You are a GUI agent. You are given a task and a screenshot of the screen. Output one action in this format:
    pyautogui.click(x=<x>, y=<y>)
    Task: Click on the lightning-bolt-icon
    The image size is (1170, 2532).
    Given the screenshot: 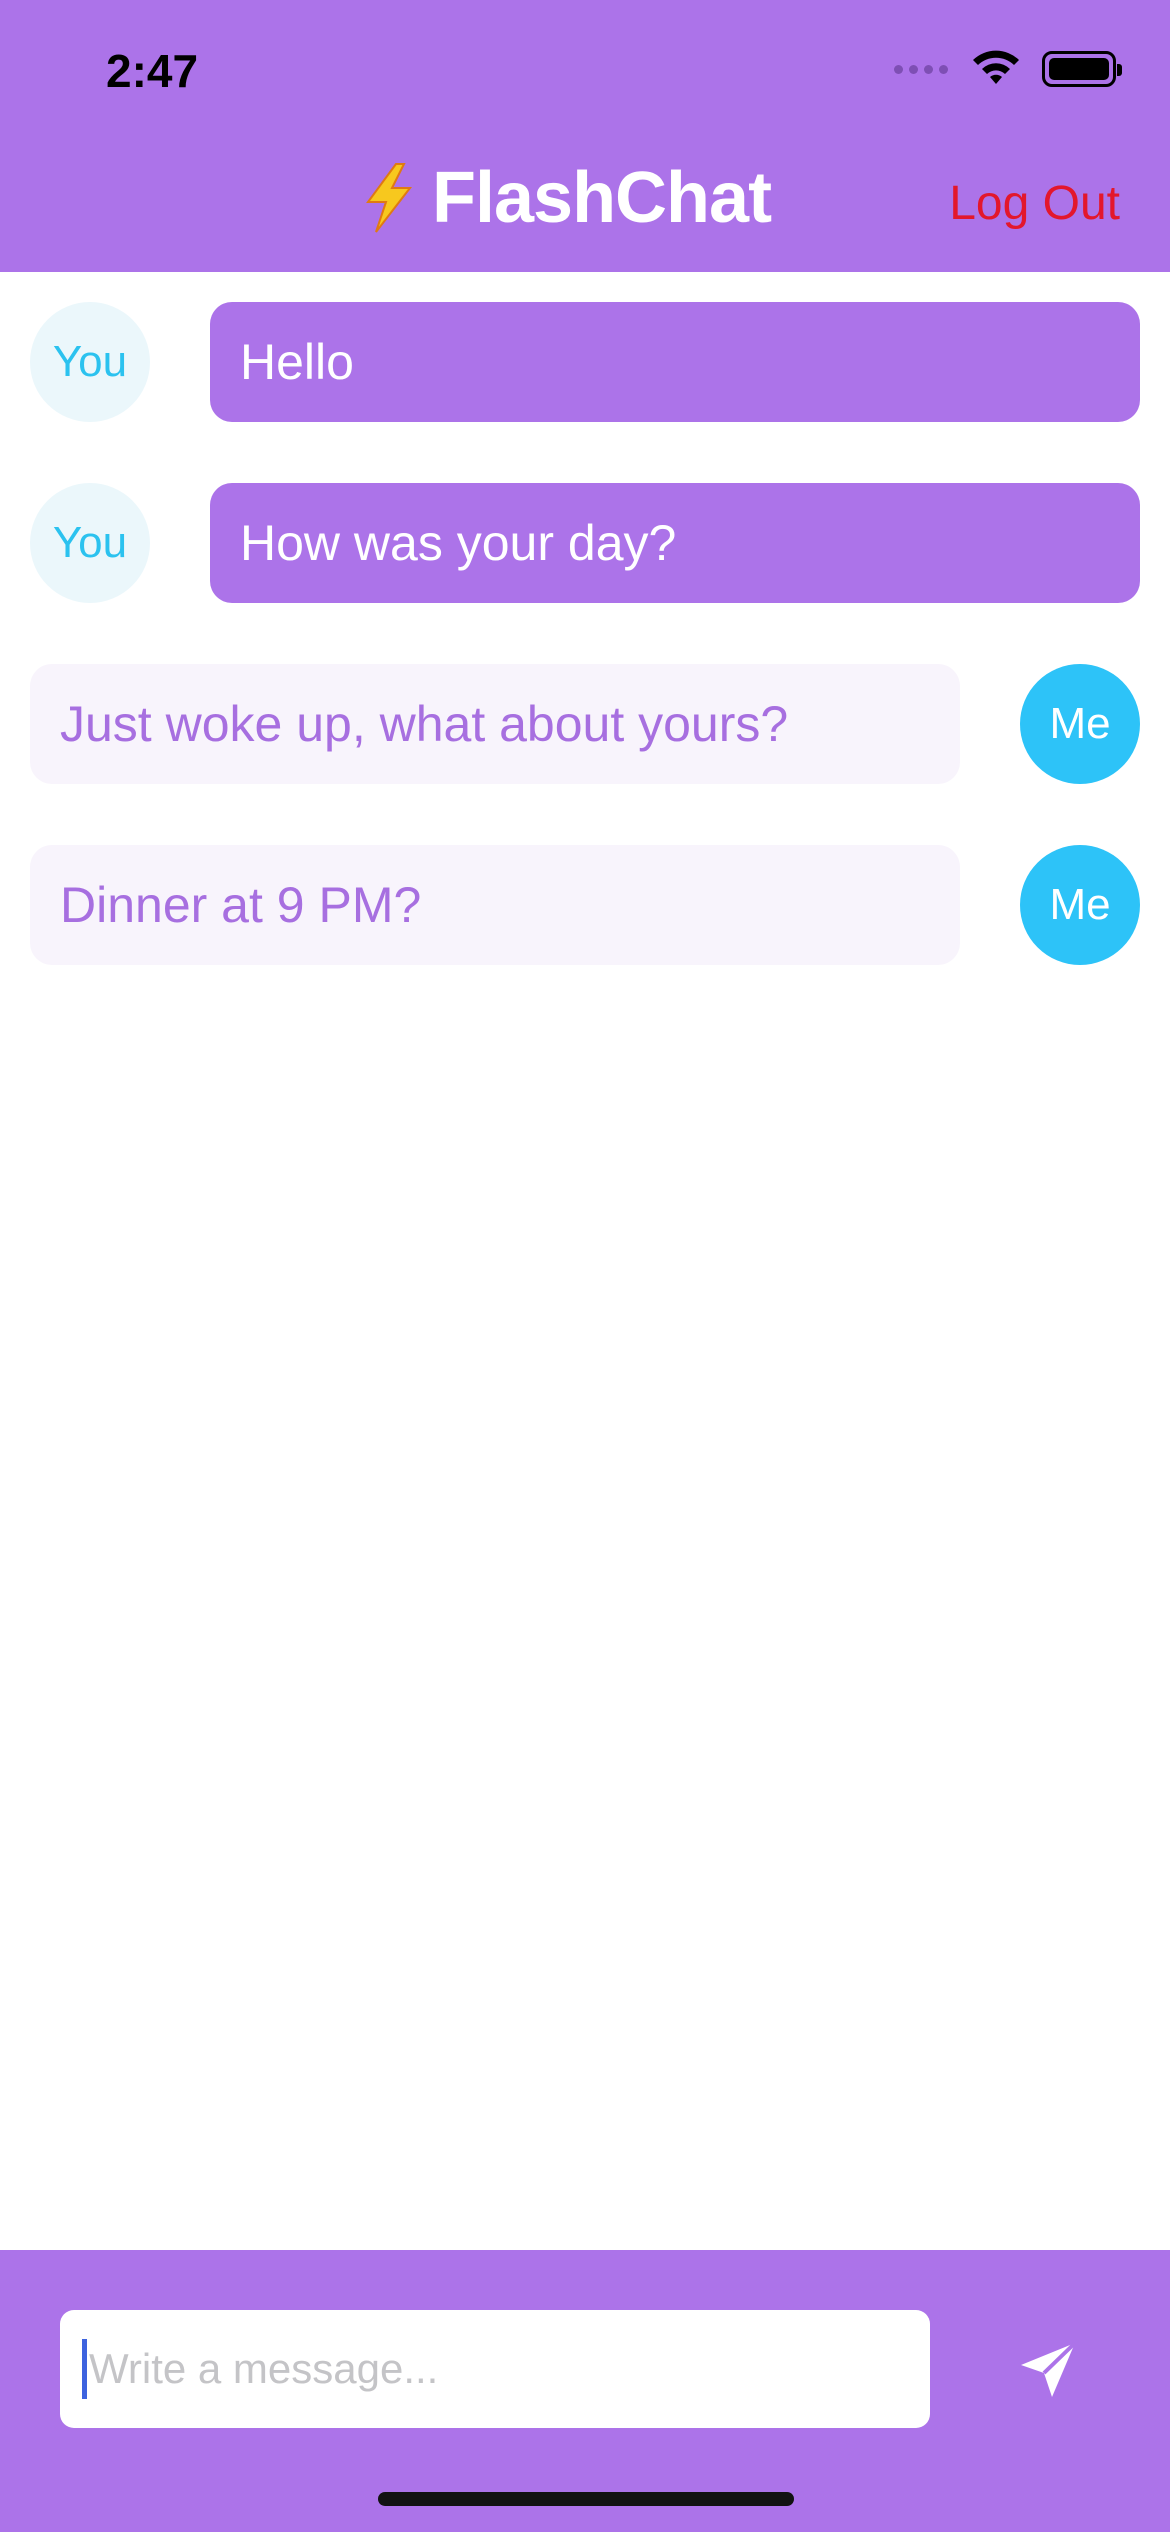 What is the action you would take?
    pyautogui.click(x=389, y=198)
    